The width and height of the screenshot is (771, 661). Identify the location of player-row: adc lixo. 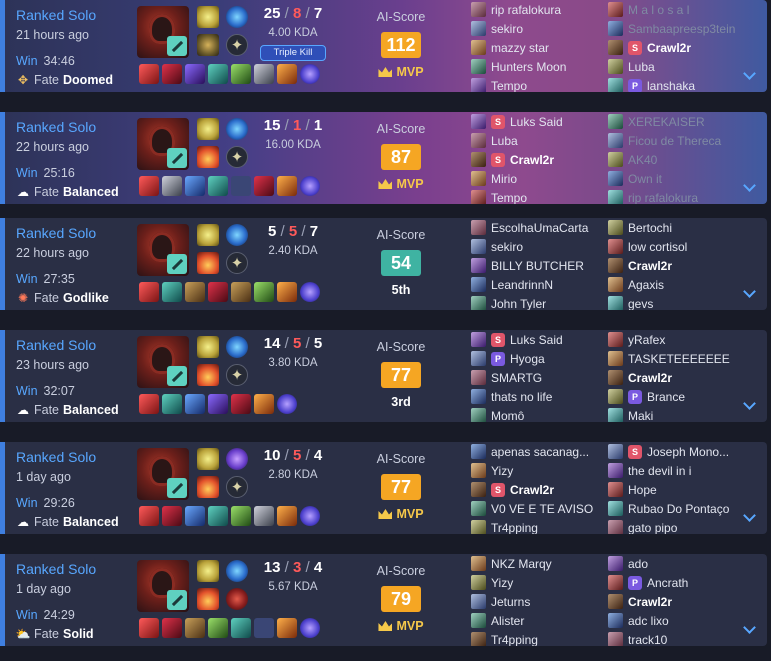
(673, 620).